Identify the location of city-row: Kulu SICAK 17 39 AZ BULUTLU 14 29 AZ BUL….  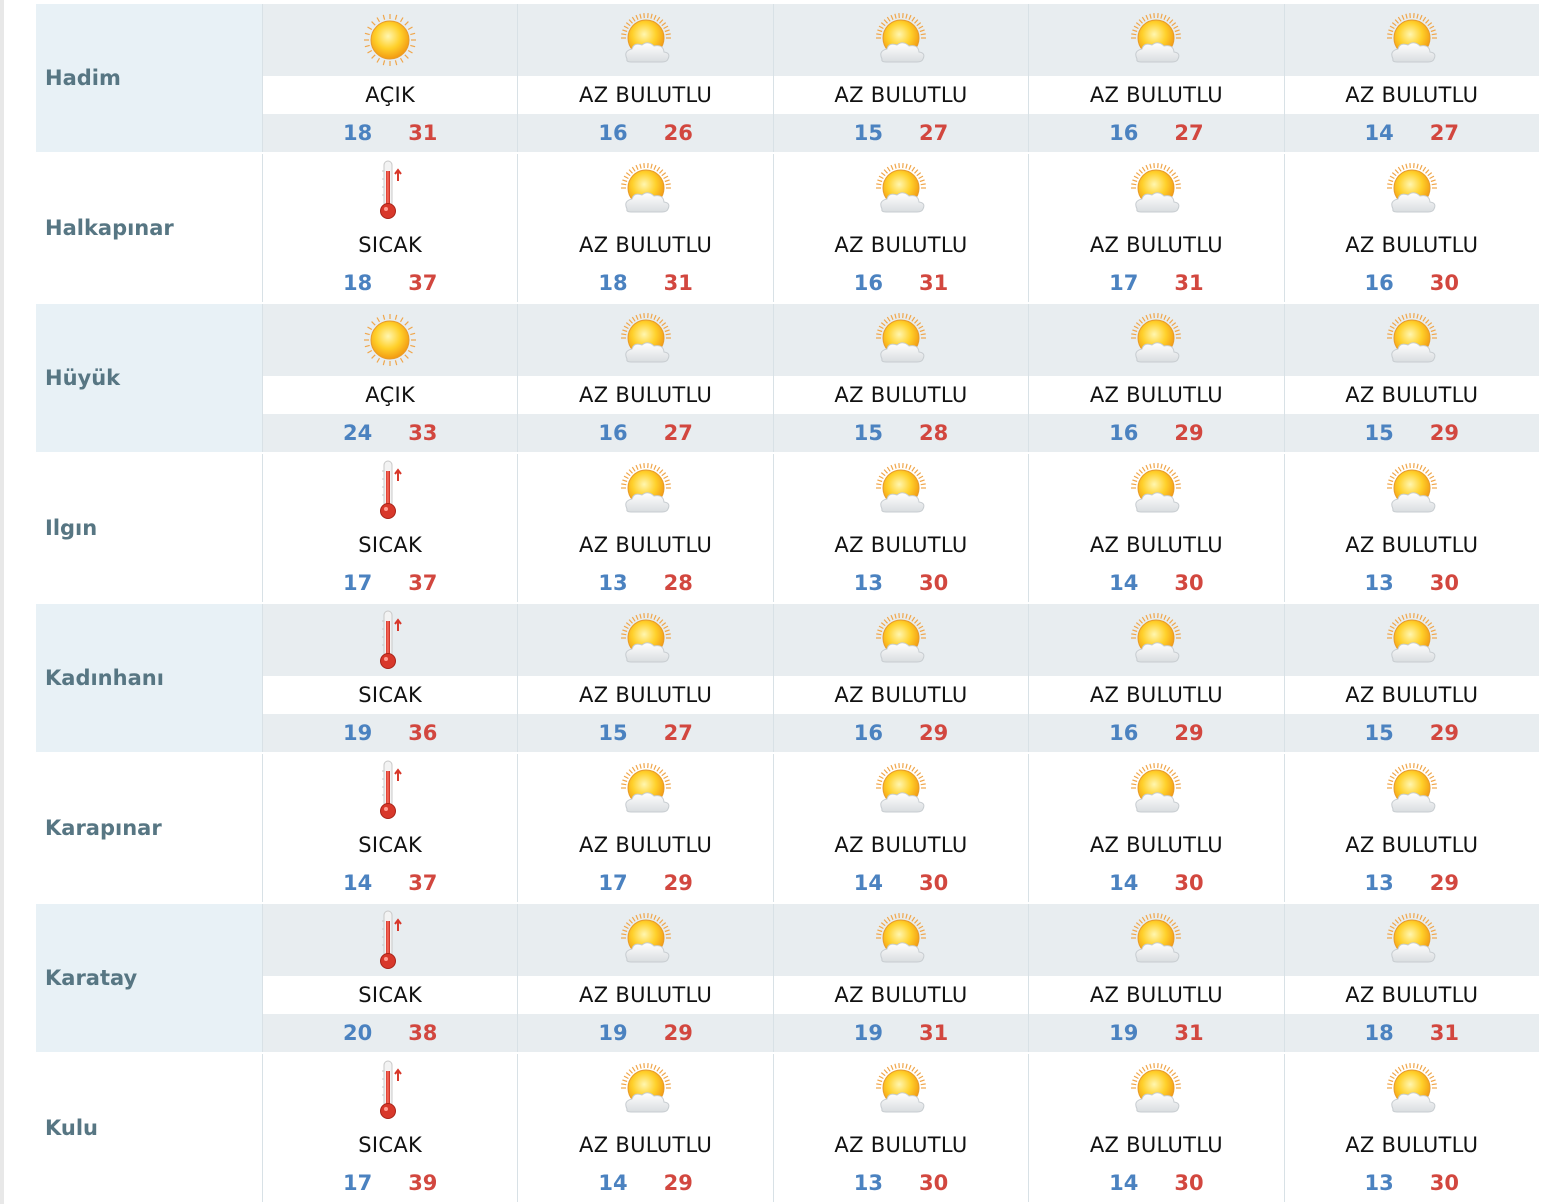
(787, 1129).